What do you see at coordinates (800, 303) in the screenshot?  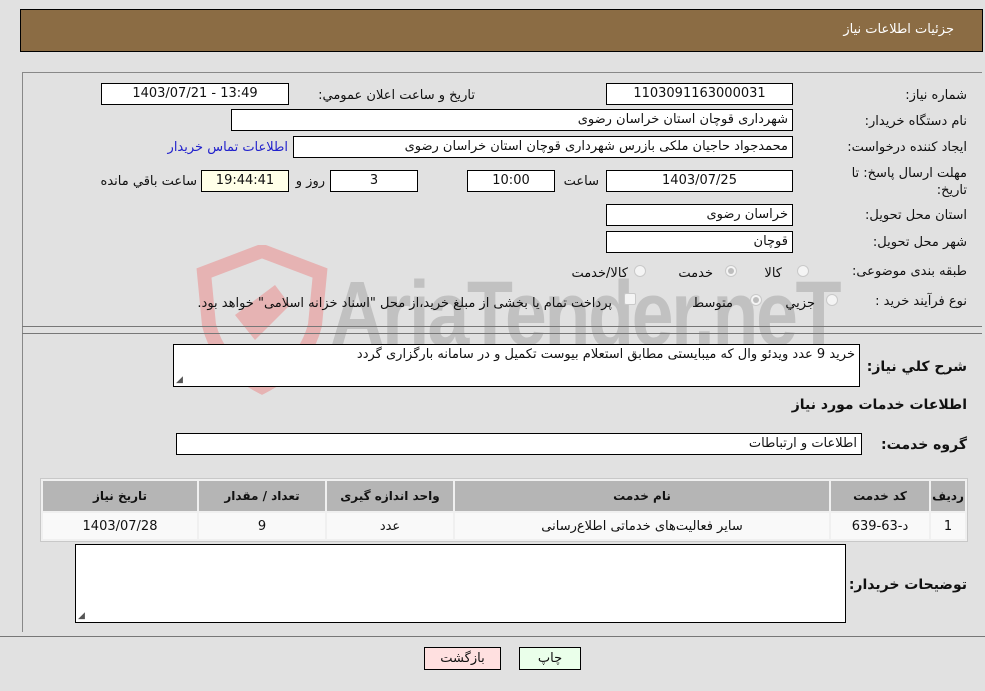 I see `process-option-minor: جزيي` at bounding box center [800, 303].